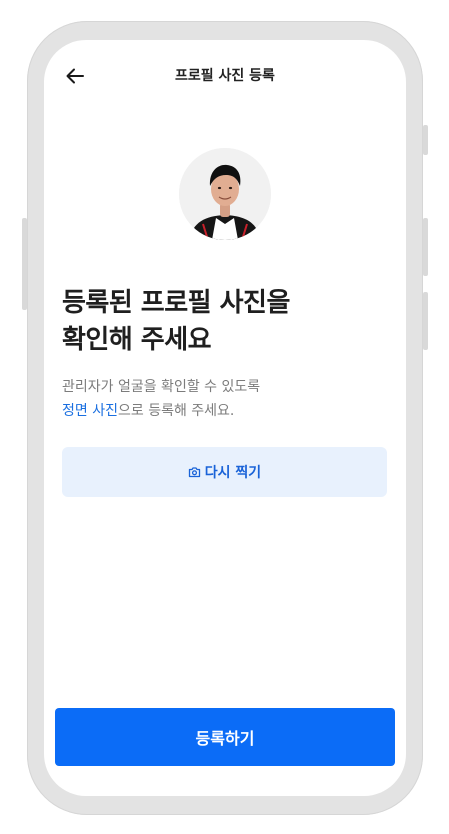 The image size is (449, 834). What do you see at coordinates (233, 473) in the screenshot?
I see `retake-button-label: 다시 찍기` at bounding box center [233, 473].